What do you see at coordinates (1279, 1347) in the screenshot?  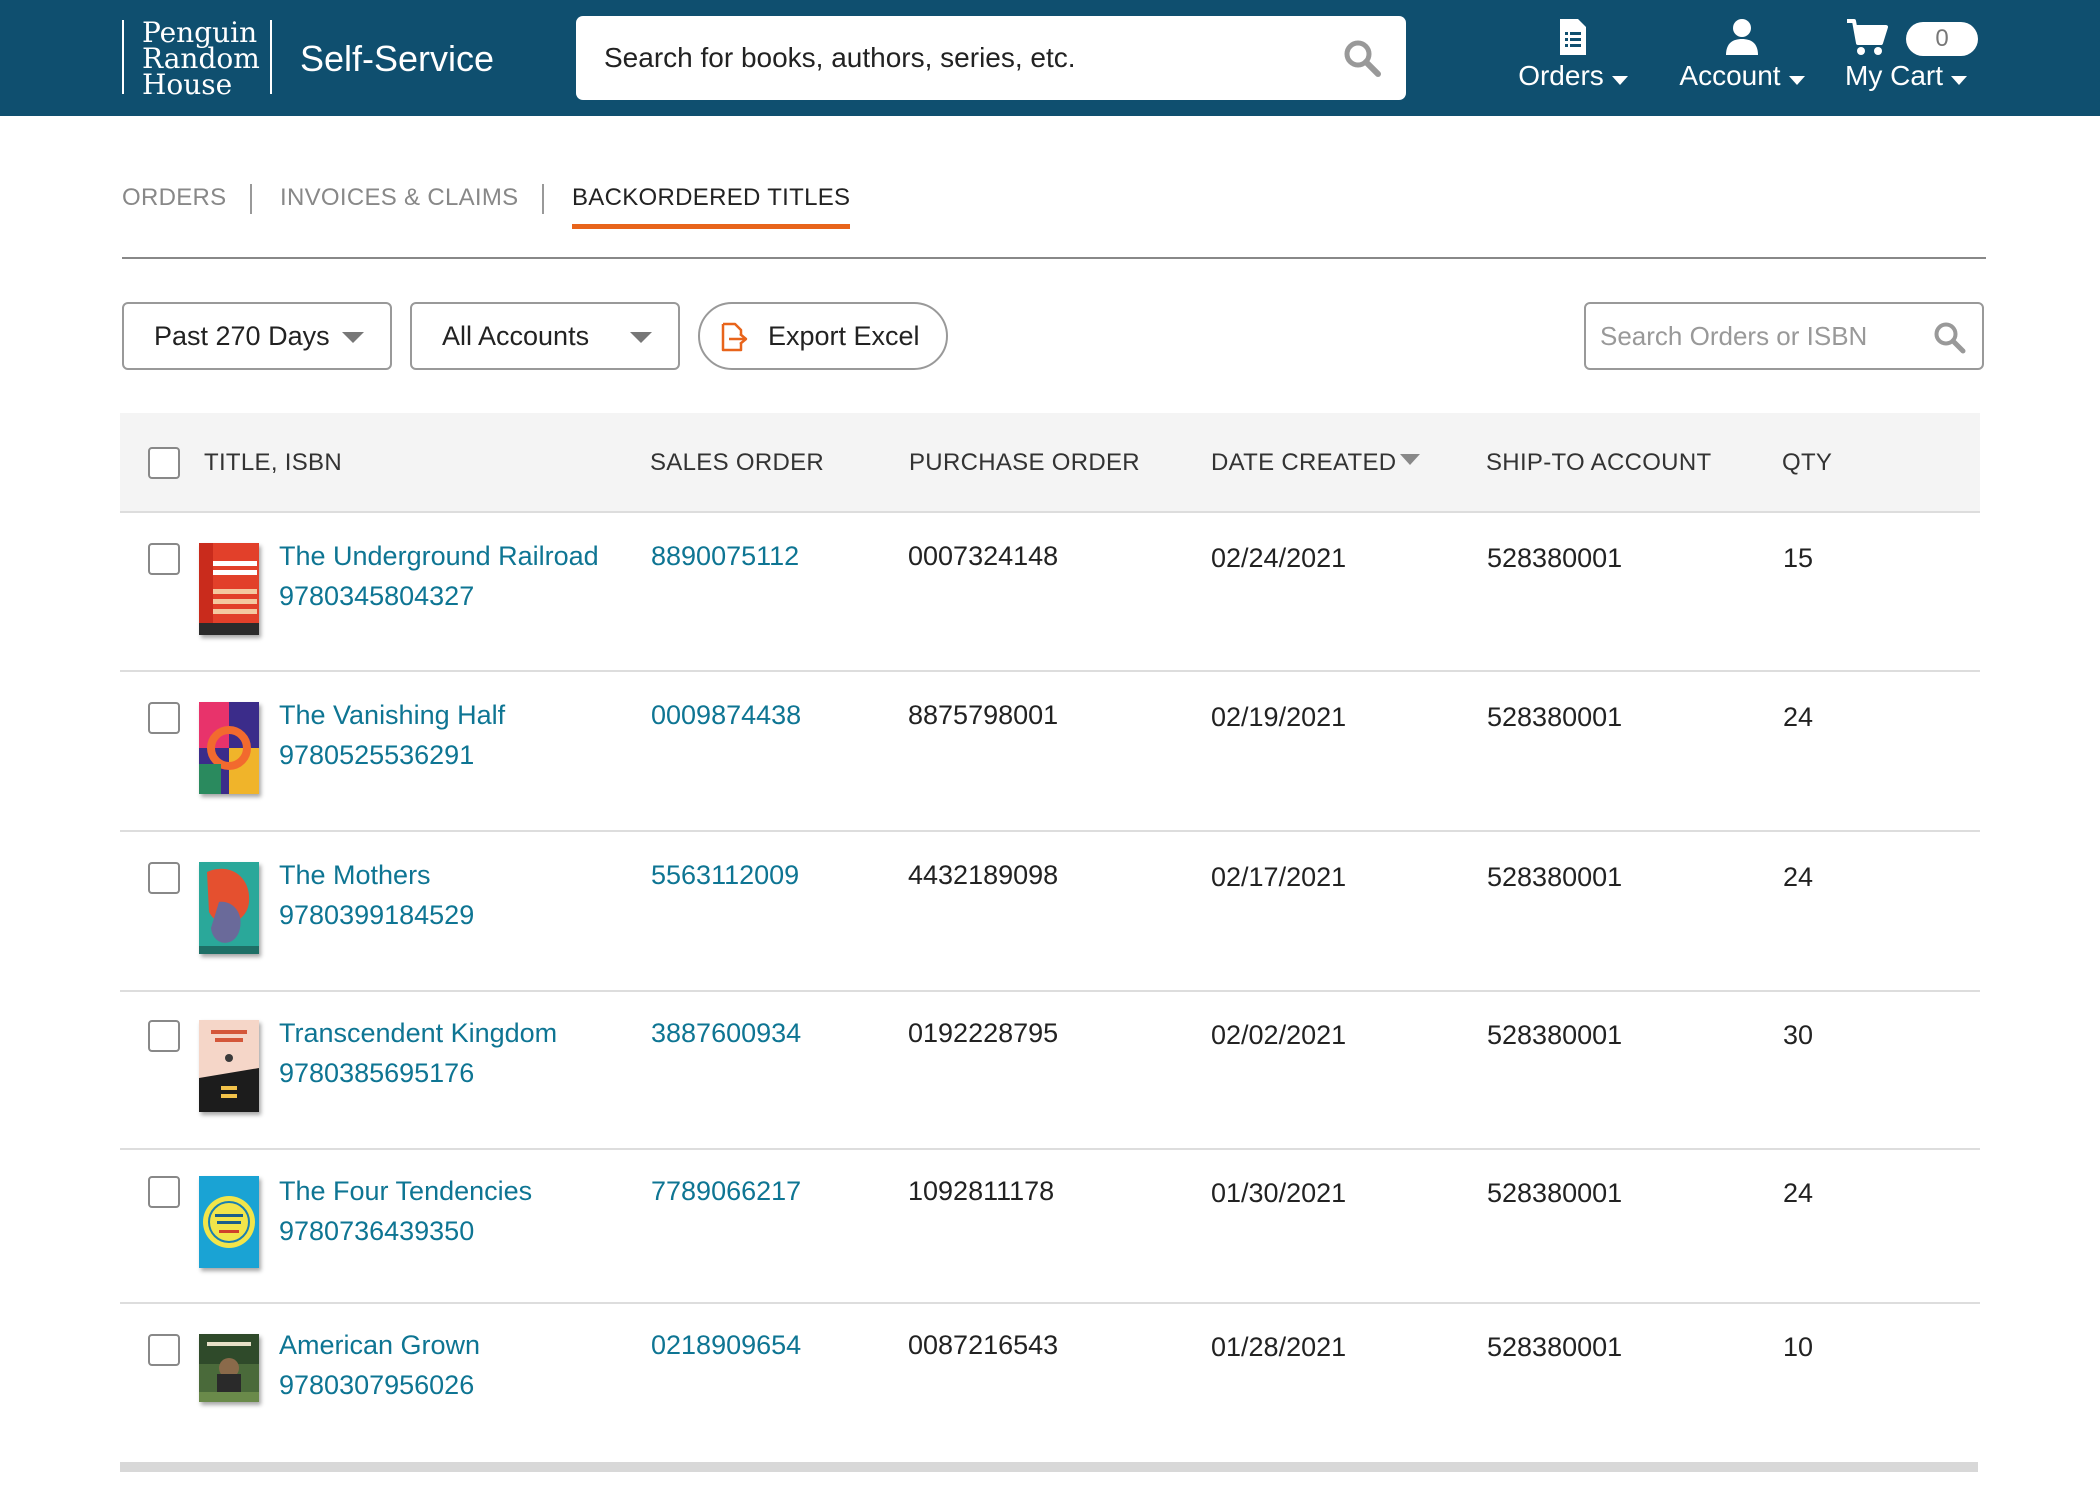 I see `date-created-value: 01/28/2021` at bounding box center [1279, 1347].